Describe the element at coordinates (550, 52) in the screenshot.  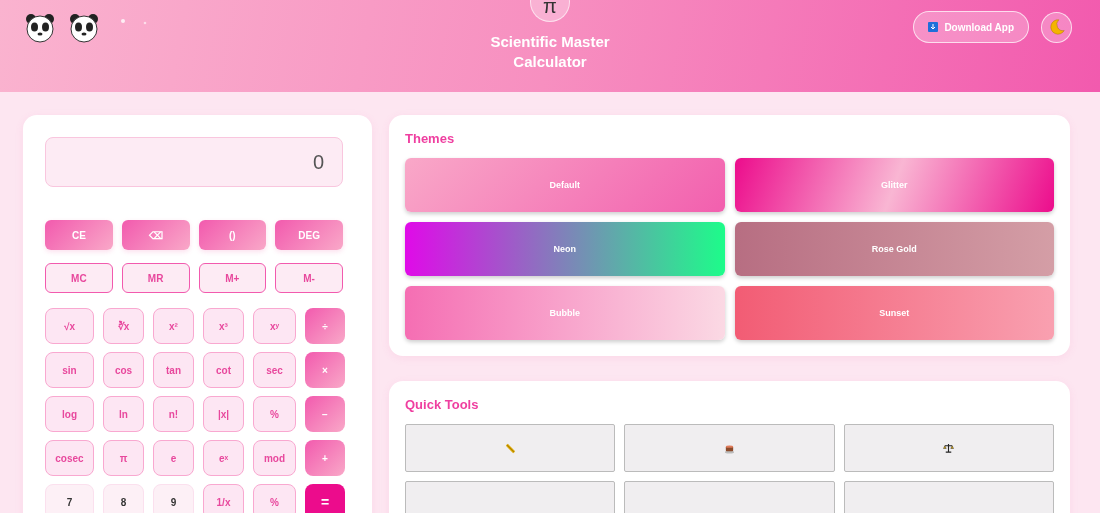
I see `app-title: Scientific Master Calculator` at that location.